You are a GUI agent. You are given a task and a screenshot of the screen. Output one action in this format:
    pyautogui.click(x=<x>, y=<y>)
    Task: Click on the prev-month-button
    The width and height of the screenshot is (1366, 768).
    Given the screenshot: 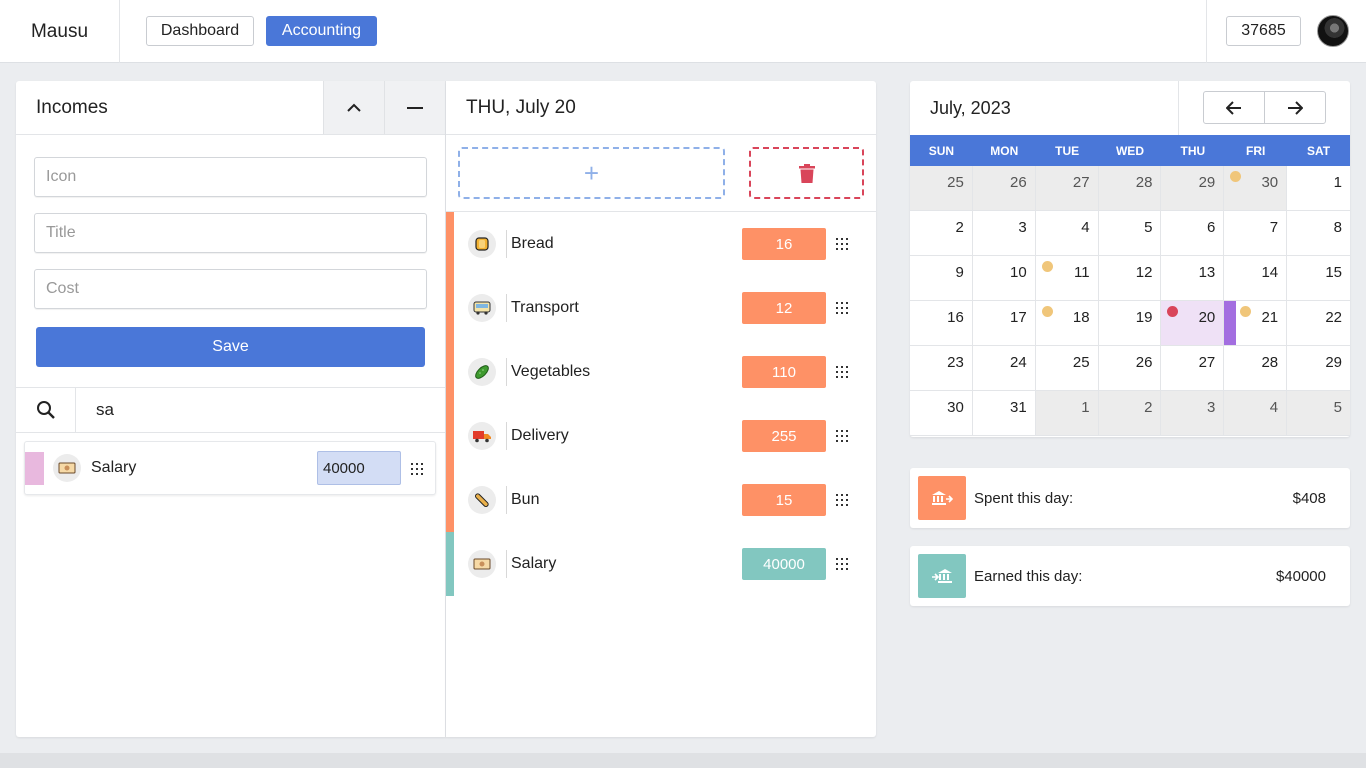 What is the action you would take?
    pyautogui.click(x=1234, y=107)
    